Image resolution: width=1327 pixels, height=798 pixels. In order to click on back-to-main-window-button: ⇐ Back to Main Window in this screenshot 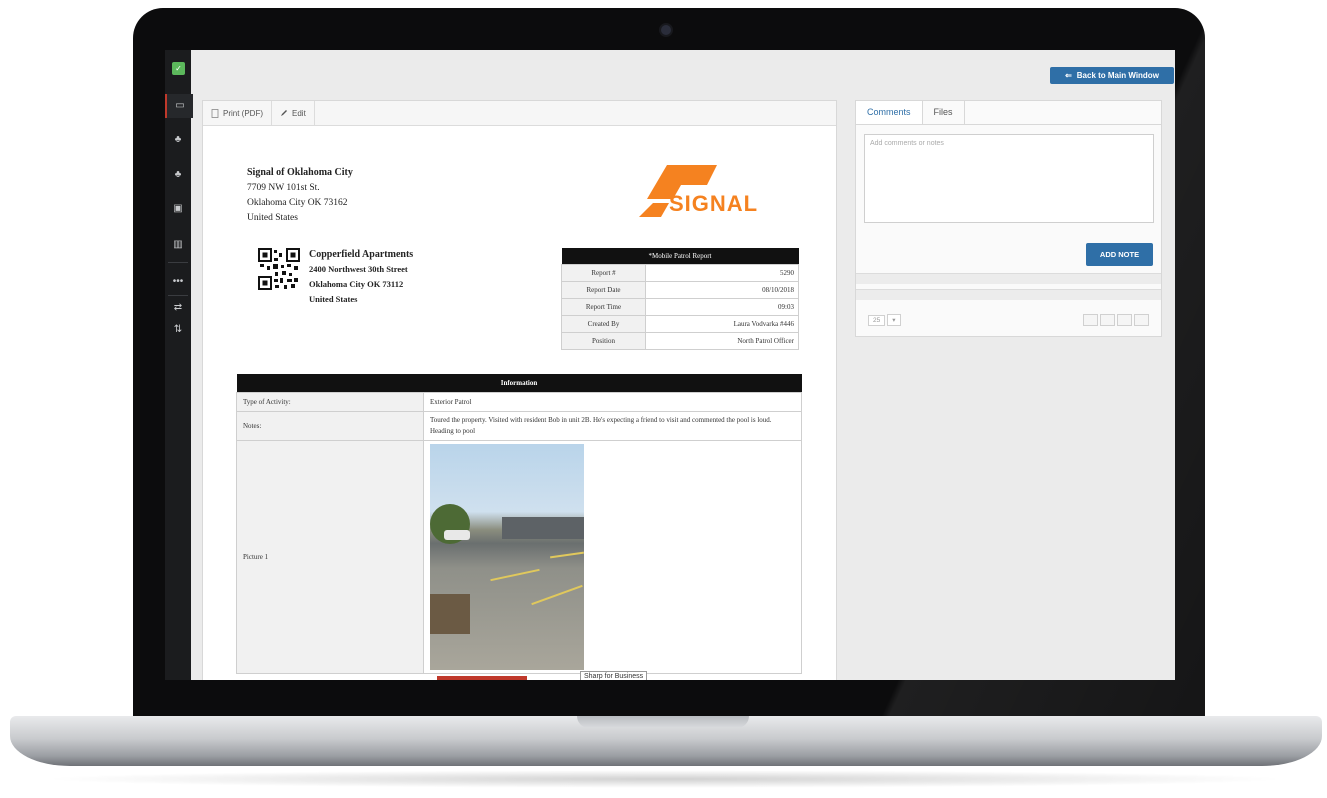, I will do `click(1112, 75)`.